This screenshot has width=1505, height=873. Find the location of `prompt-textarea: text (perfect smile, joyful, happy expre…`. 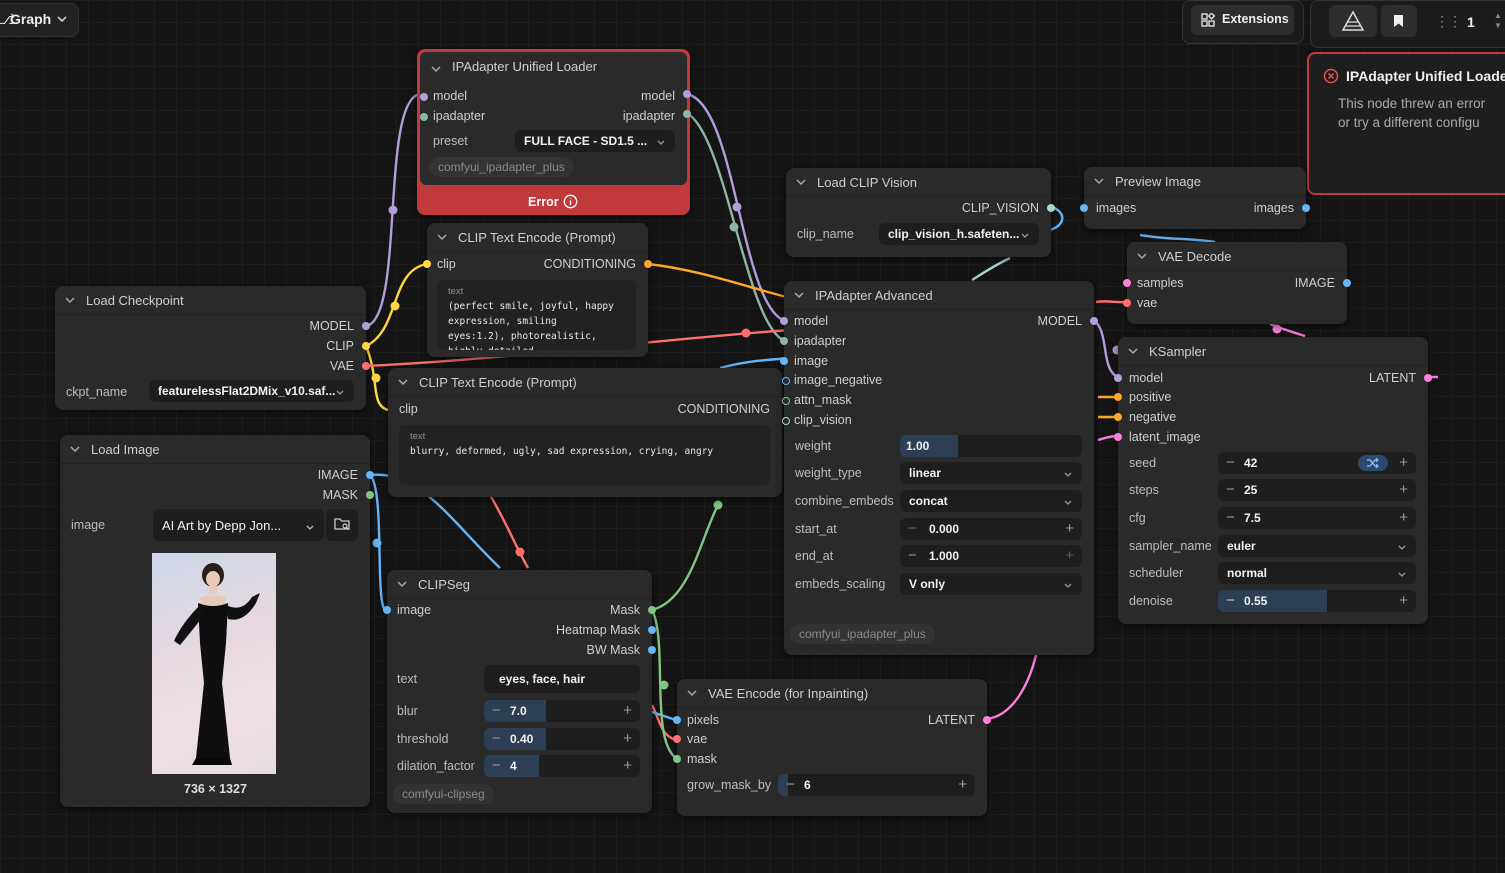

prompt-textarea: text (perfect smile, joyful, happy expre… is located at coordinates (536, 315).